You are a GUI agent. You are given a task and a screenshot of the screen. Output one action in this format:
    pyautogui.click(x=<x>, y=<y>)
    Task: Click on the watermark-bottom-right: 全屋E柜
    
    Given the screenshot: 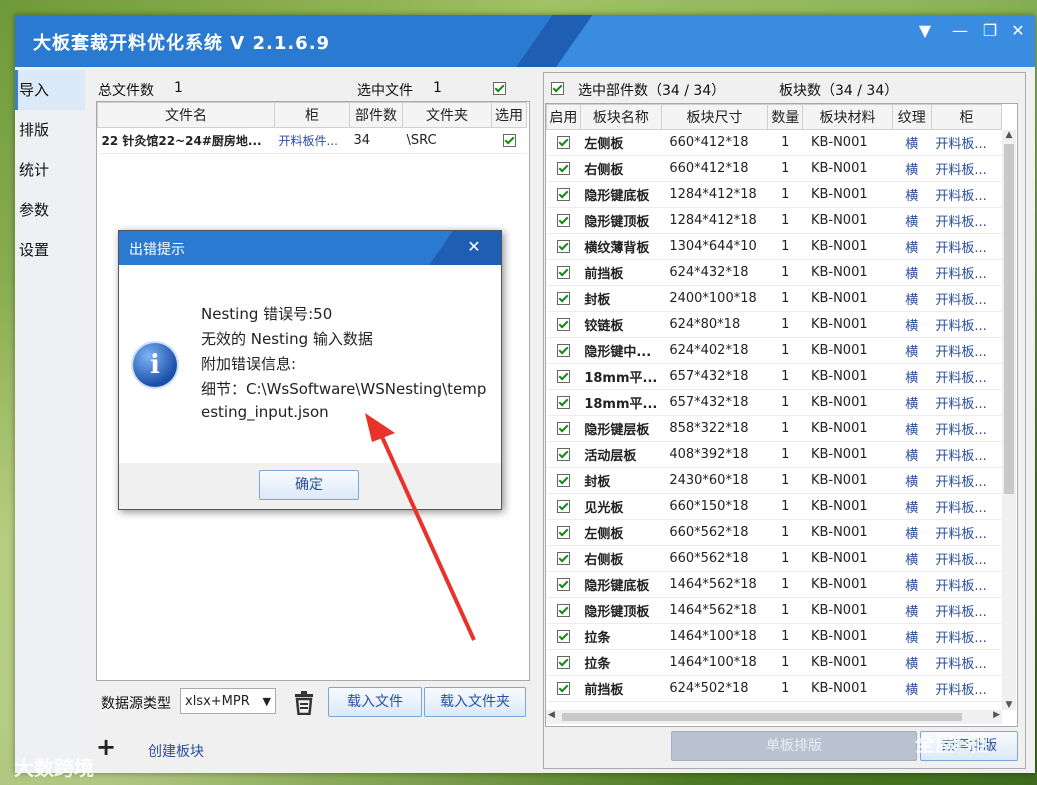 What is the action you would take?
    pyautogui.click(x=952, y=744)
    